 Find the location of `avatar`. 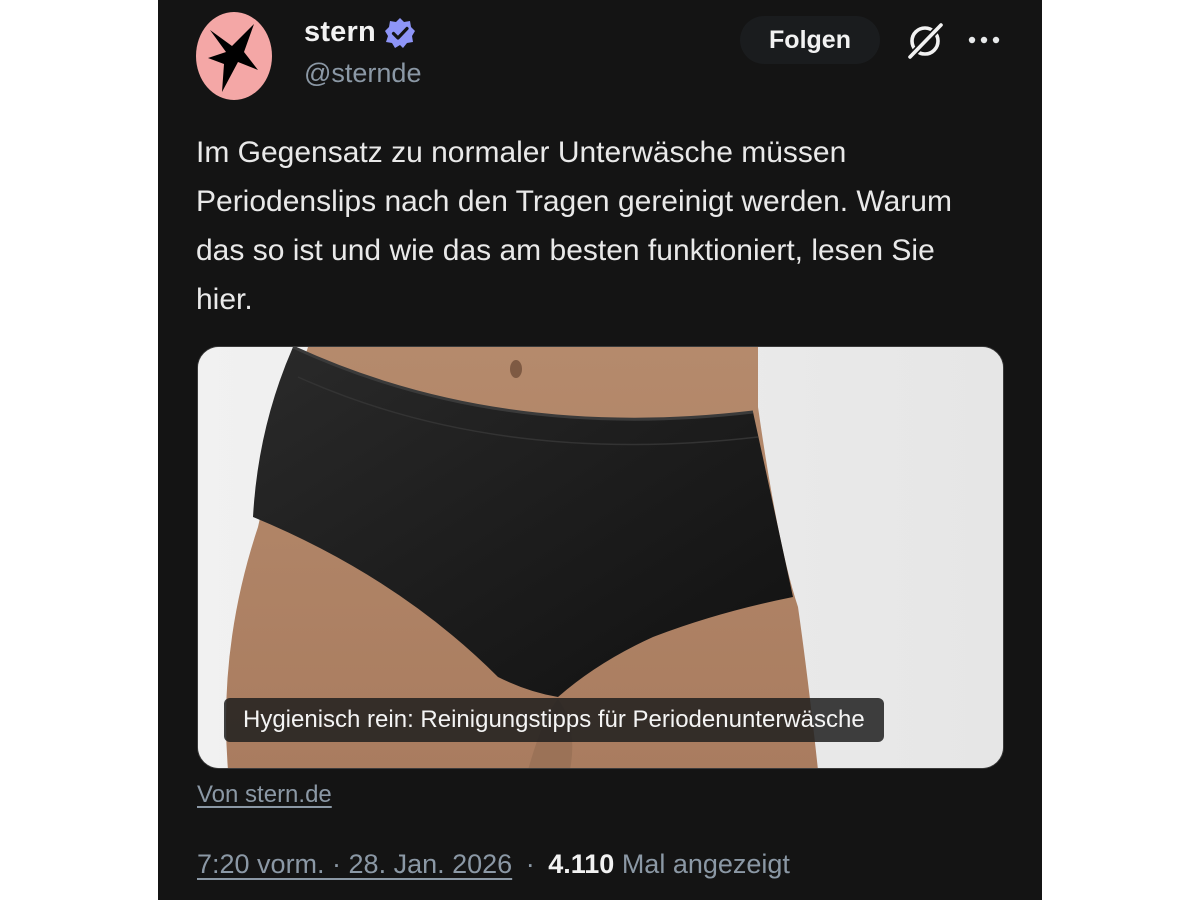

avatar is located at coordinates (234, 56).